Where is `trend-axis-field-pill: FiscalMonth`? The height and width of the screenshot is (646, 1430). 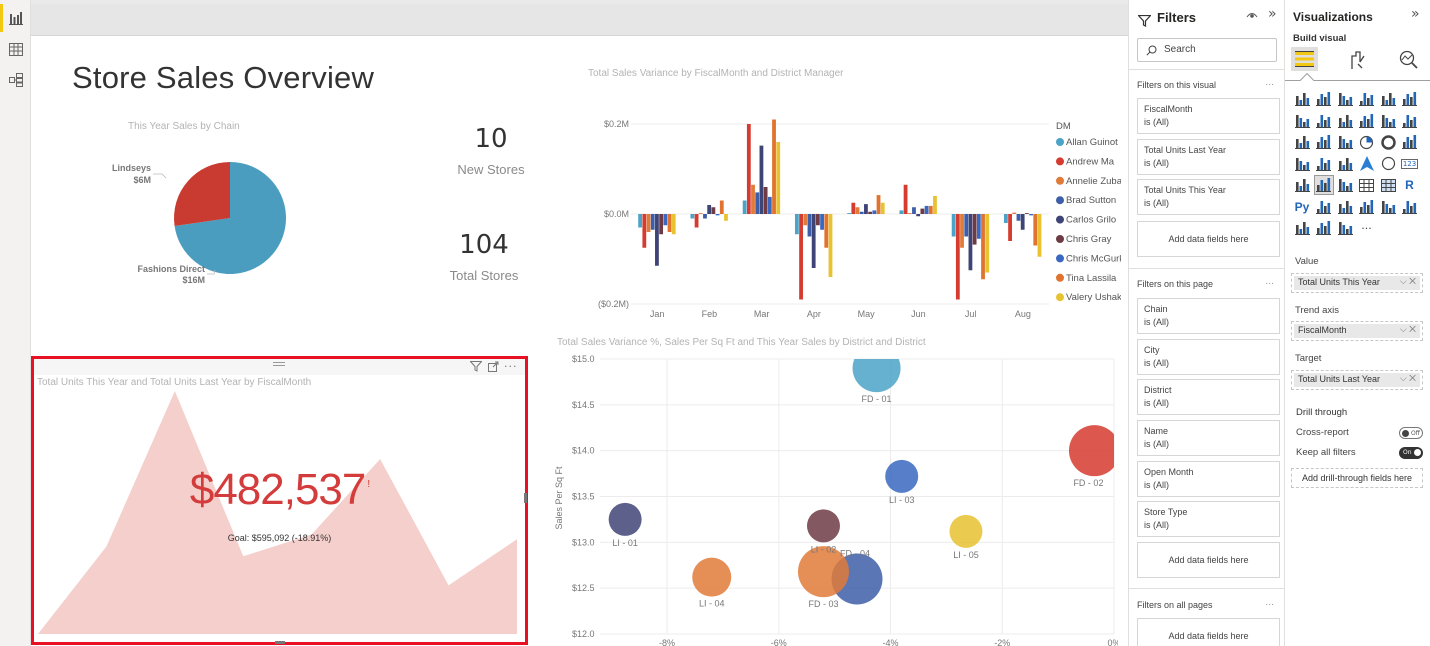
trend-axis-field-pill: FiscalMonth is located at coordinates (1322, 330).